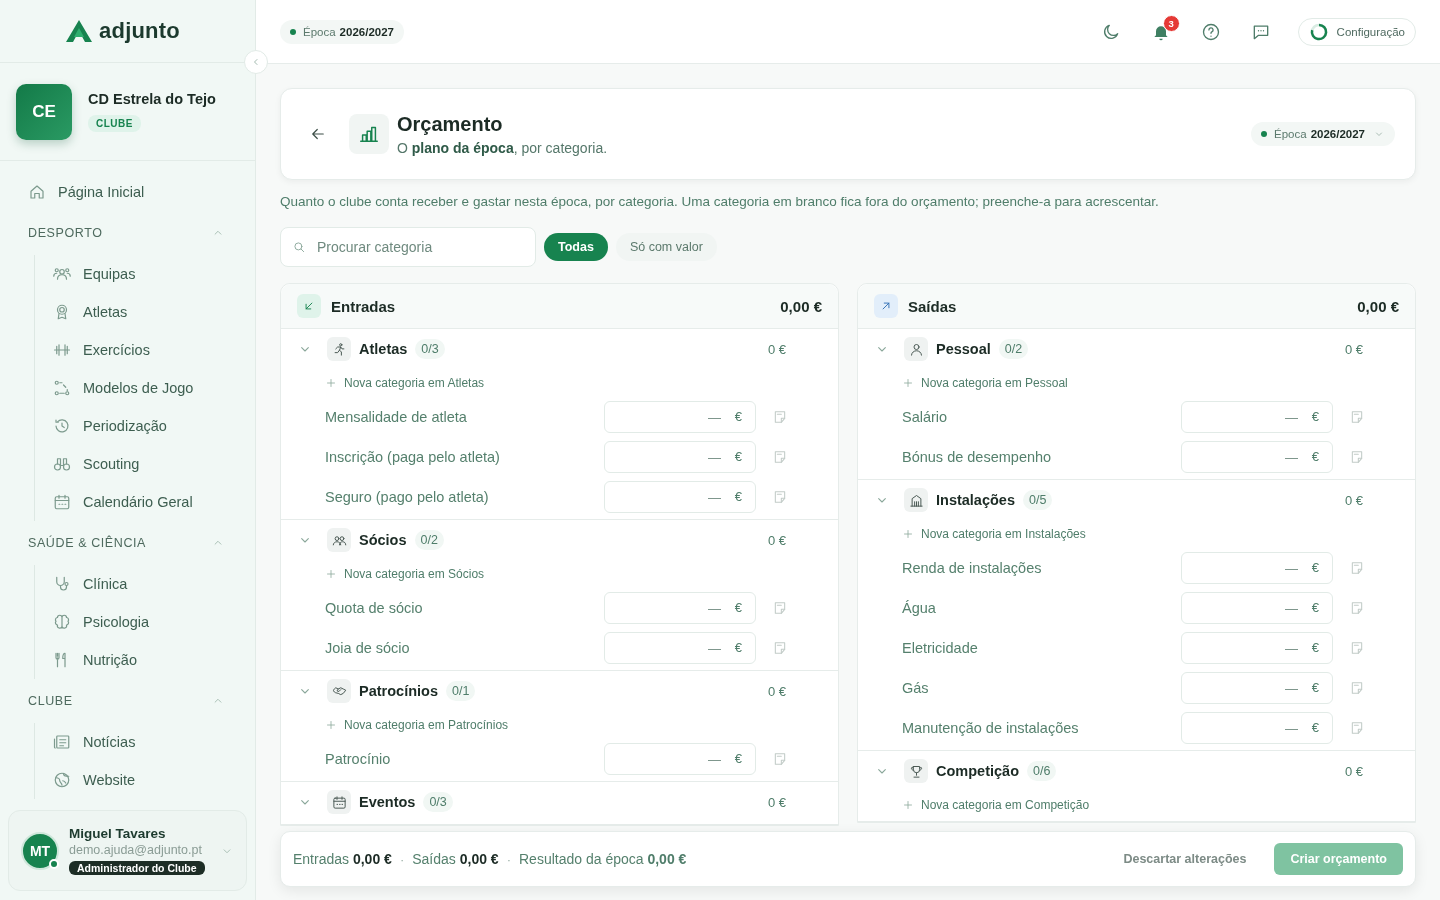  I want to click on description-text: Quanto o clube conta receber e gastar nesta época, por categoria. Uma categoria em branco fica fora do orçamento; preenche-a para acrescentar., so click(720, 201).